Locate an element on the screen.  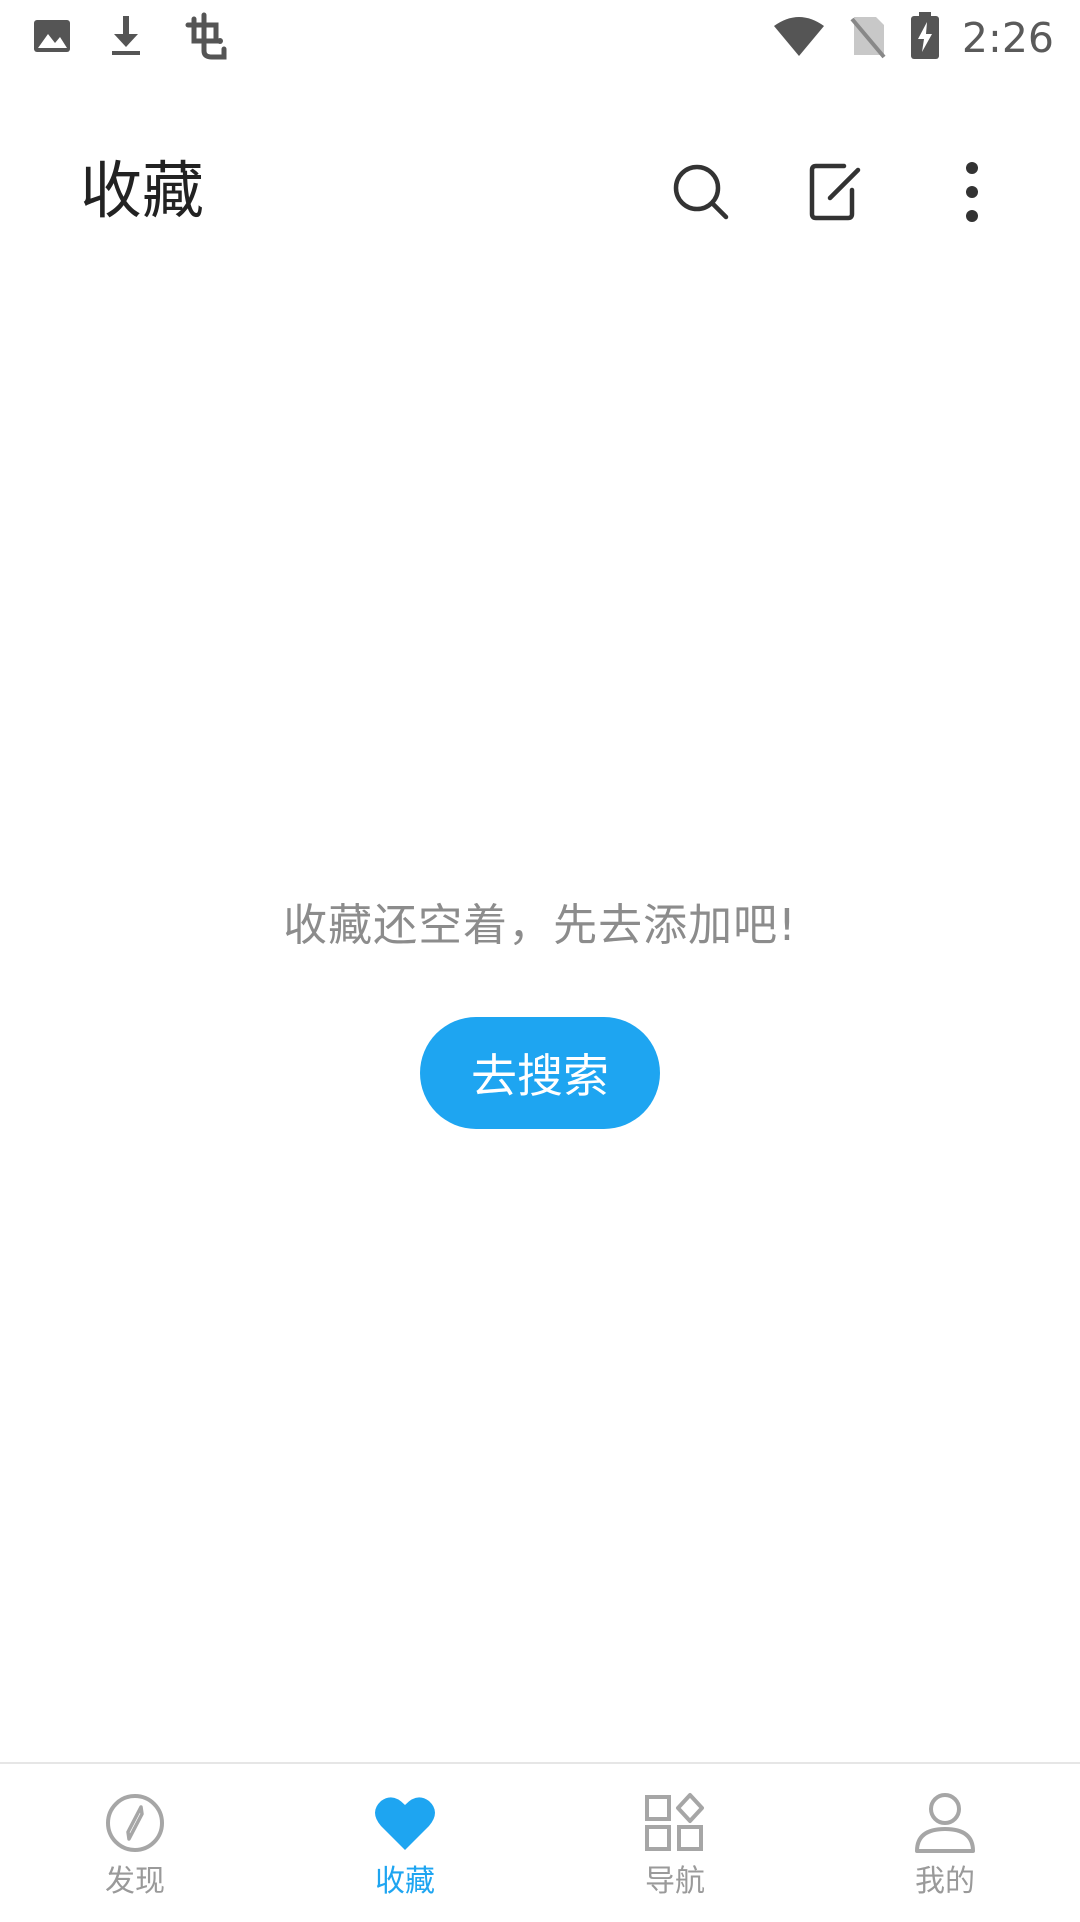
search-icon is located at coordinates (701, 194).